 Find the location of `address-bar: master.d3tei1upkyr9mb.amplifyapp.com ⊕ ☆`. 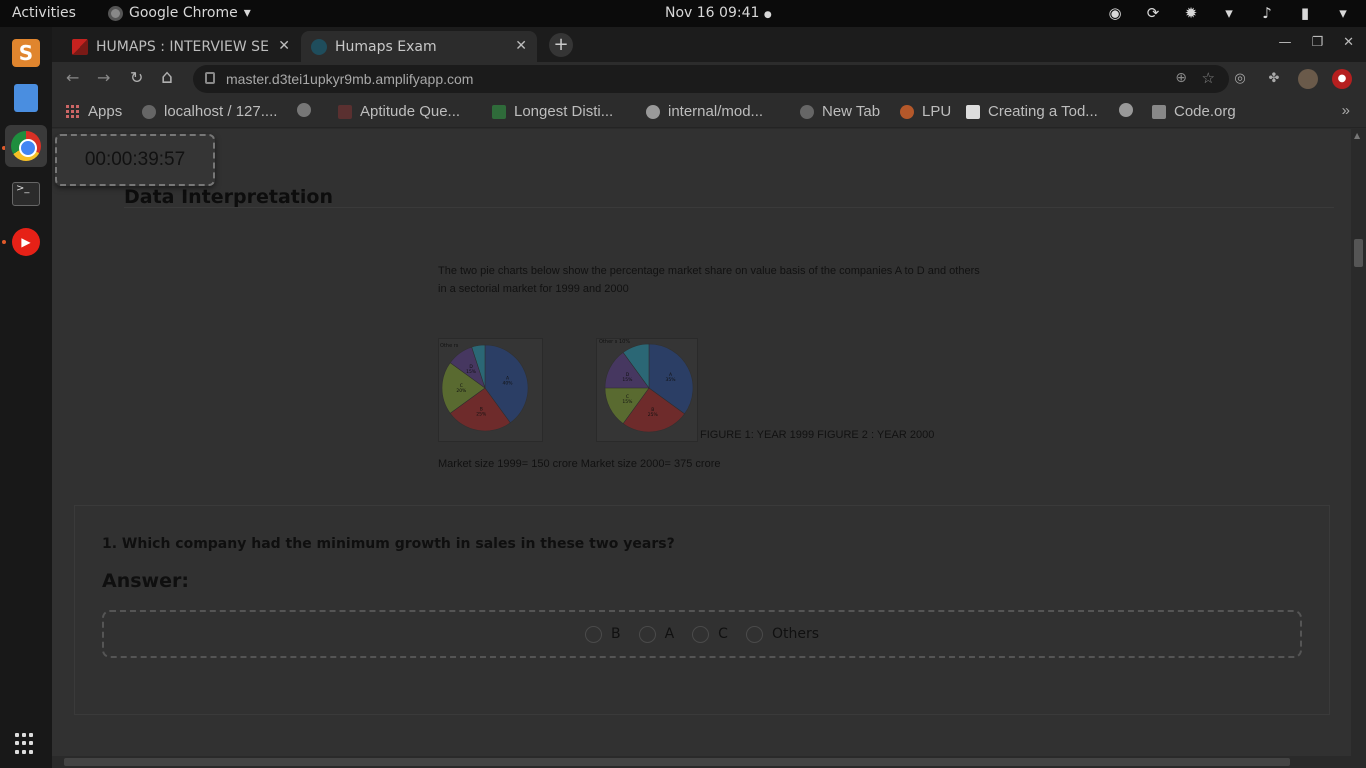

address-bar: master.d3tei1upkyr9mb.amplifyapp.com ⊕ ☆ is located at coordinates (711, 79).